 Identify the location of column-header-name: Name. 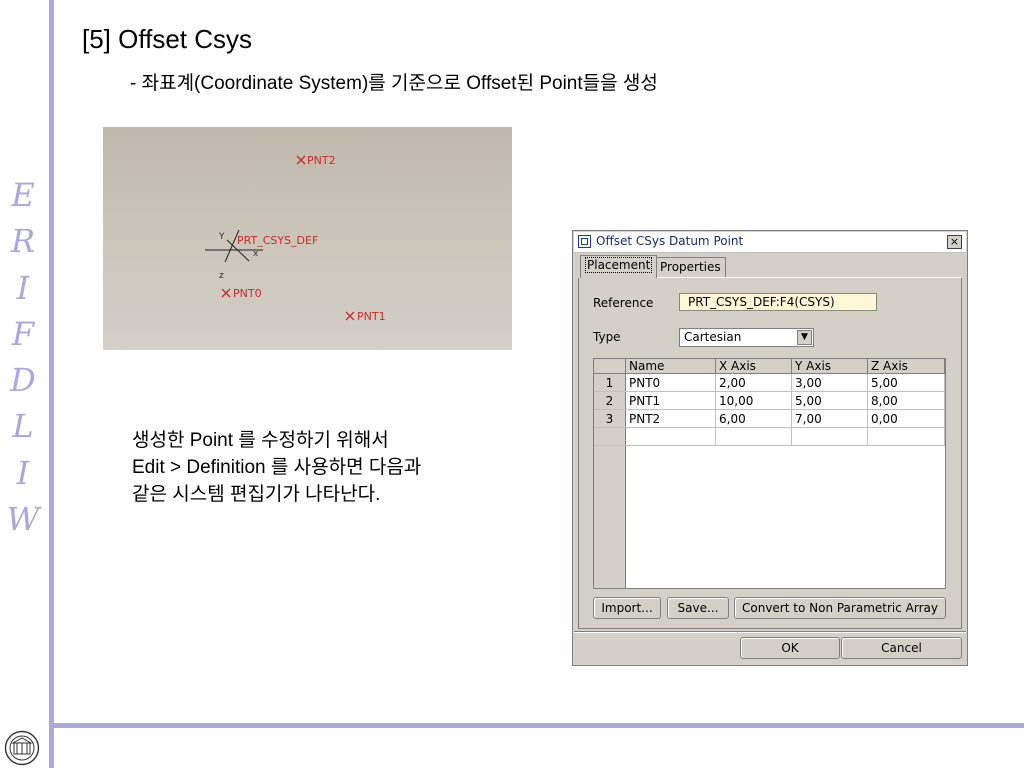
(670, 366).